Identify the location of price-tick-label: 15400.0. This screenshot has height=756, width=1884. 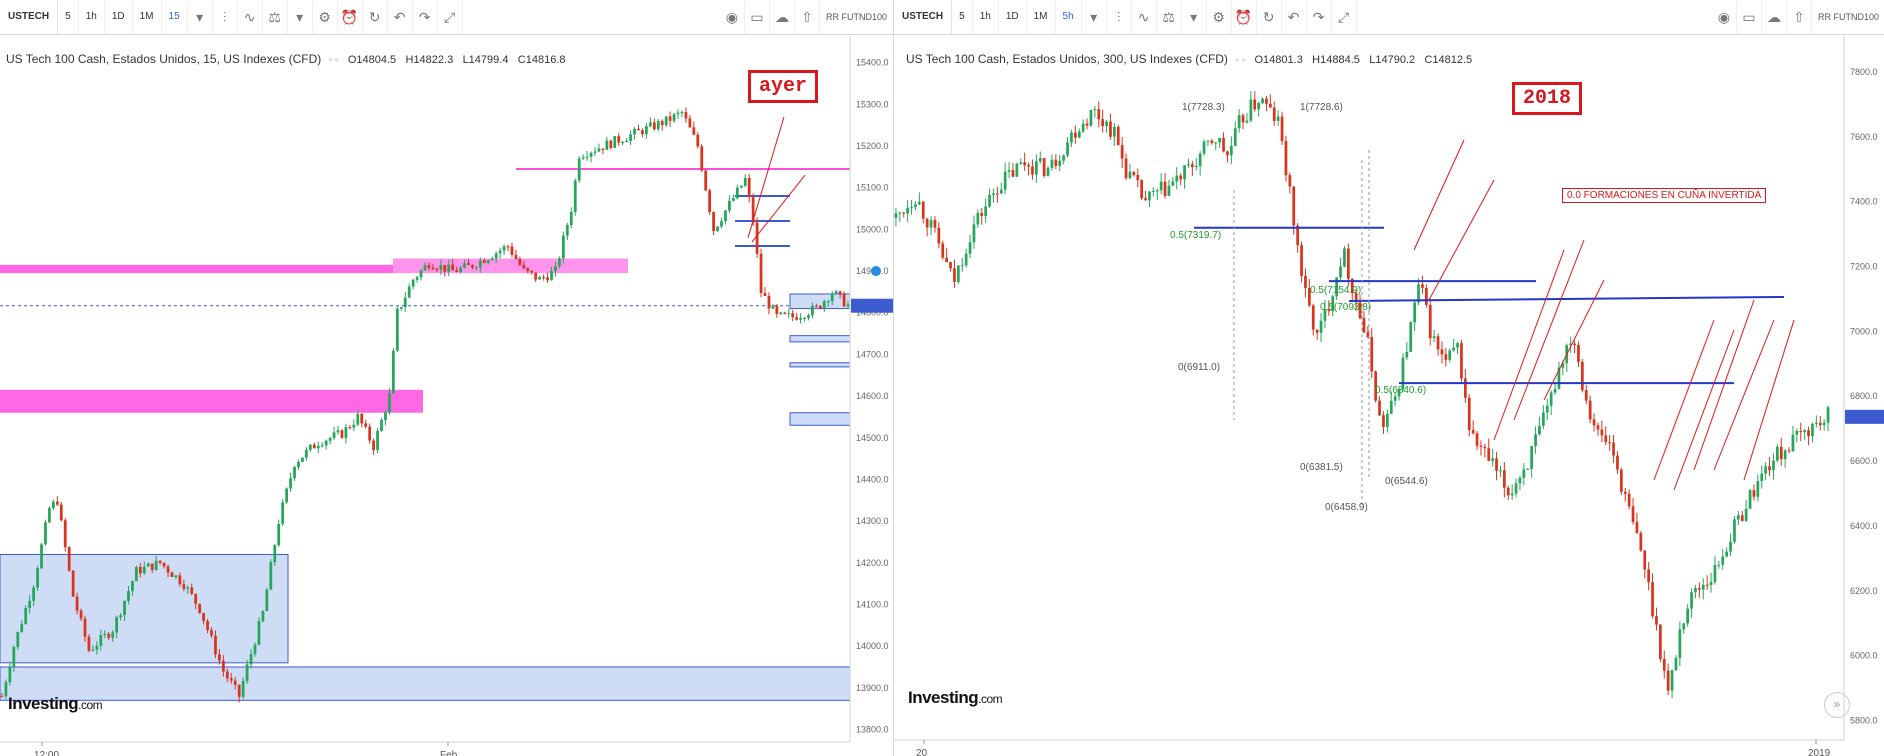
(872, 63).